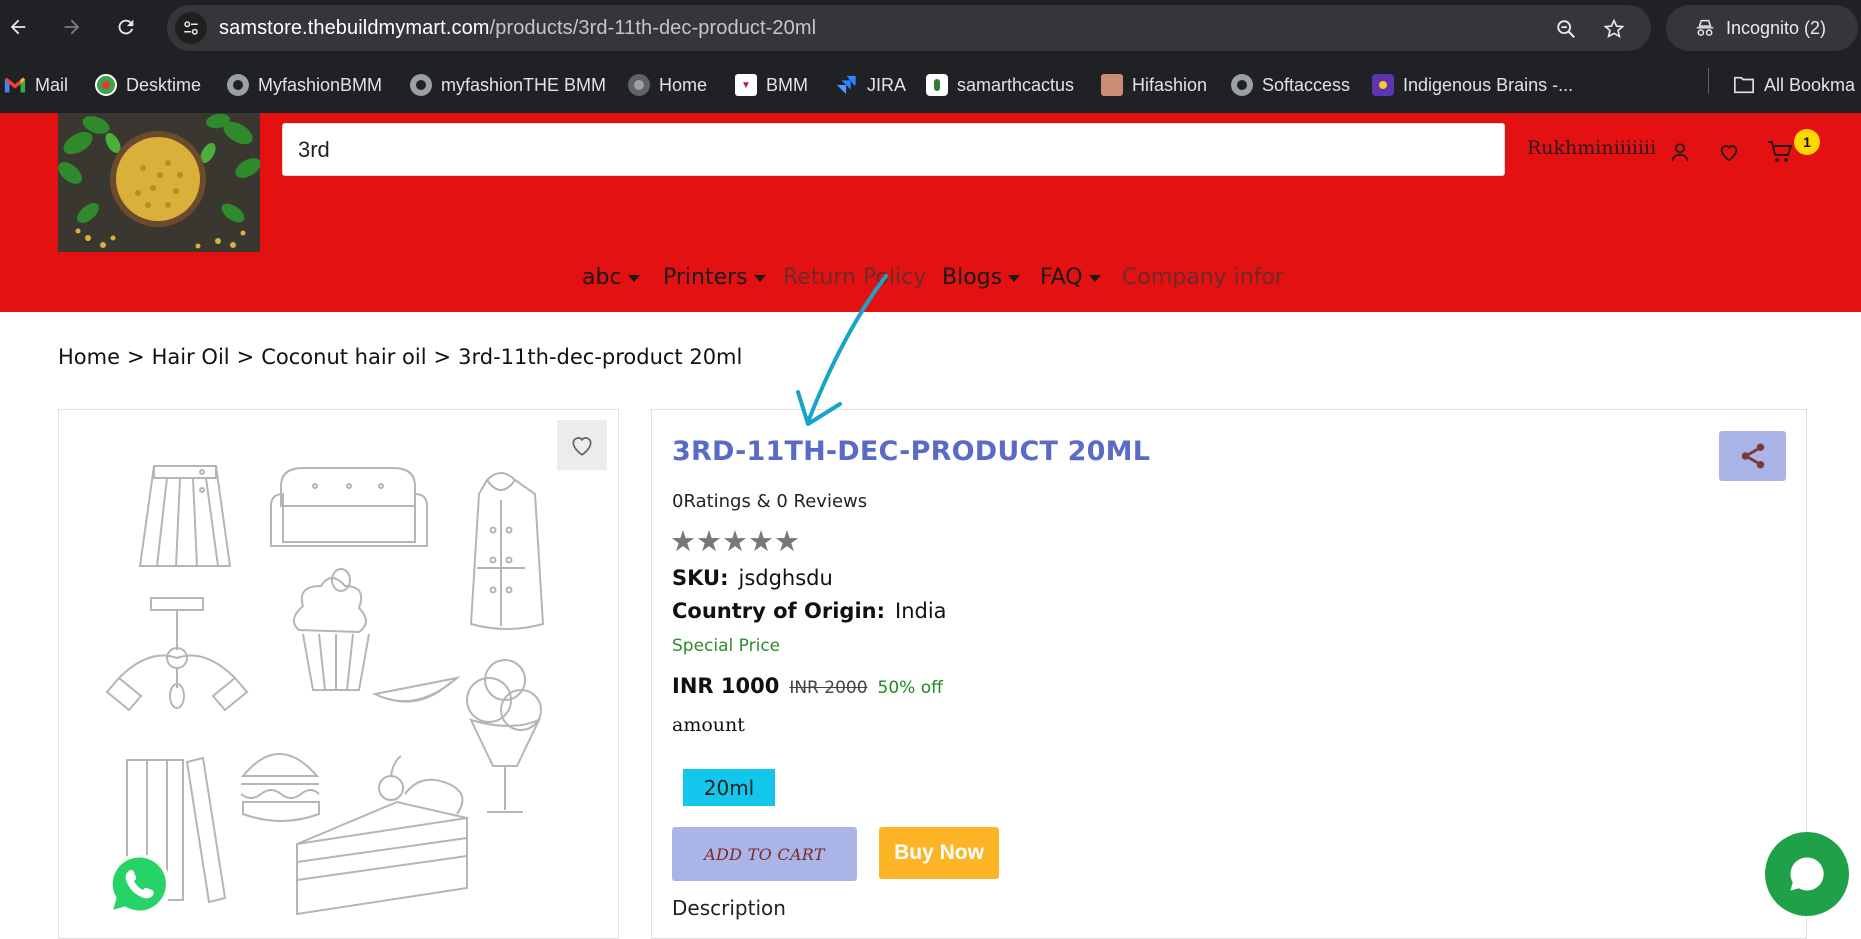 The width and height of the screenshot is (1861, 939). Describe the element at coordinates (726, 686) in the screenshot. I see `selling-price: INR 1000` at that location.